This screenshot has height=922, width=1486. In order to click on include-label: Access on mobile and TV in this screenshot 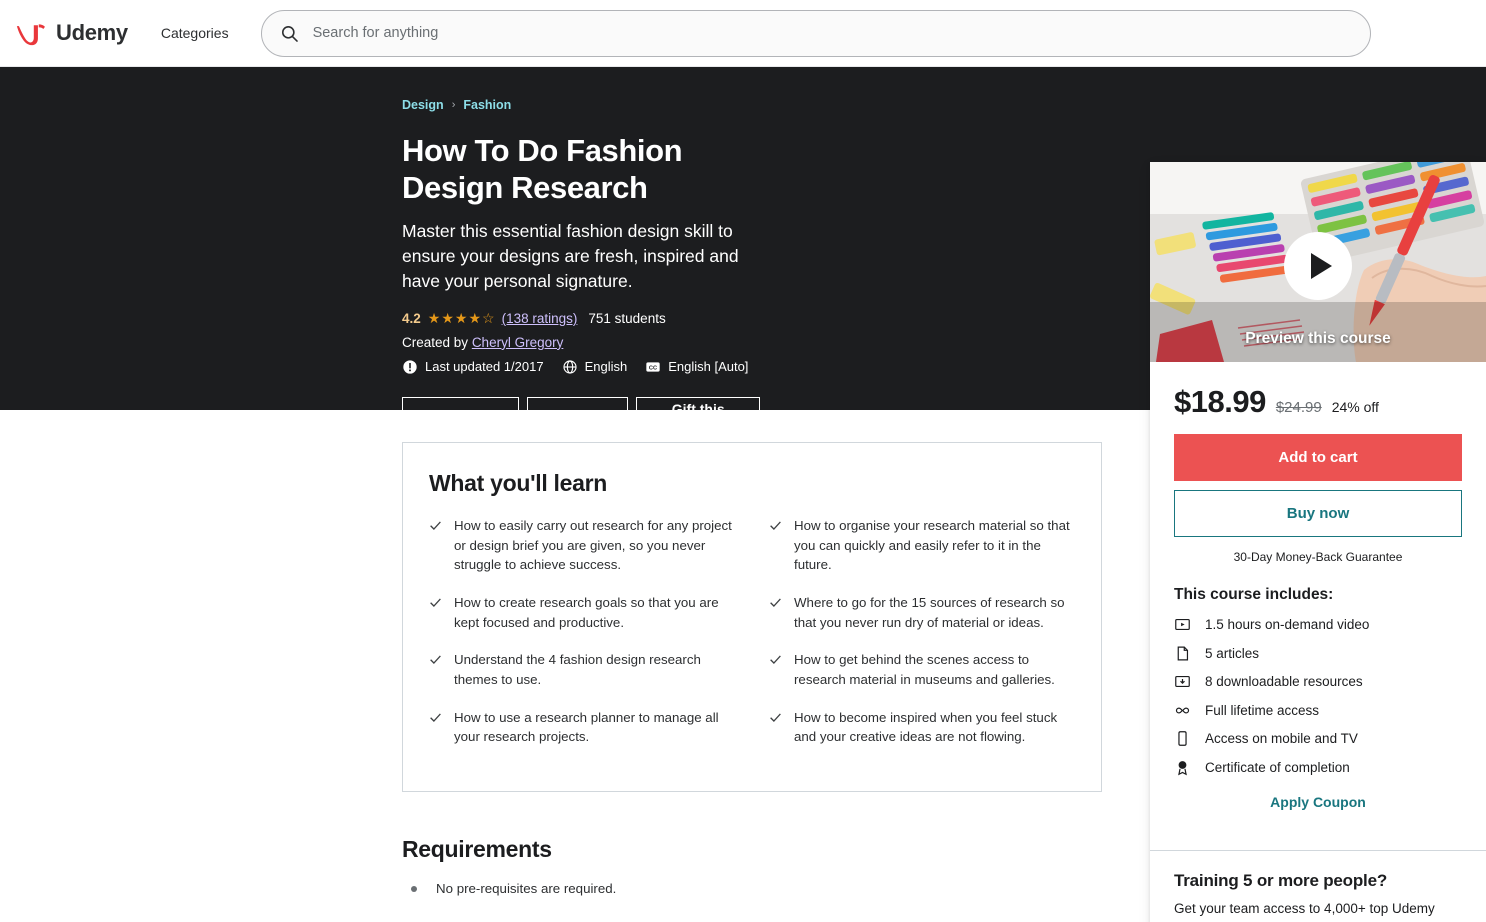, I will do `click(1281, 738)`.